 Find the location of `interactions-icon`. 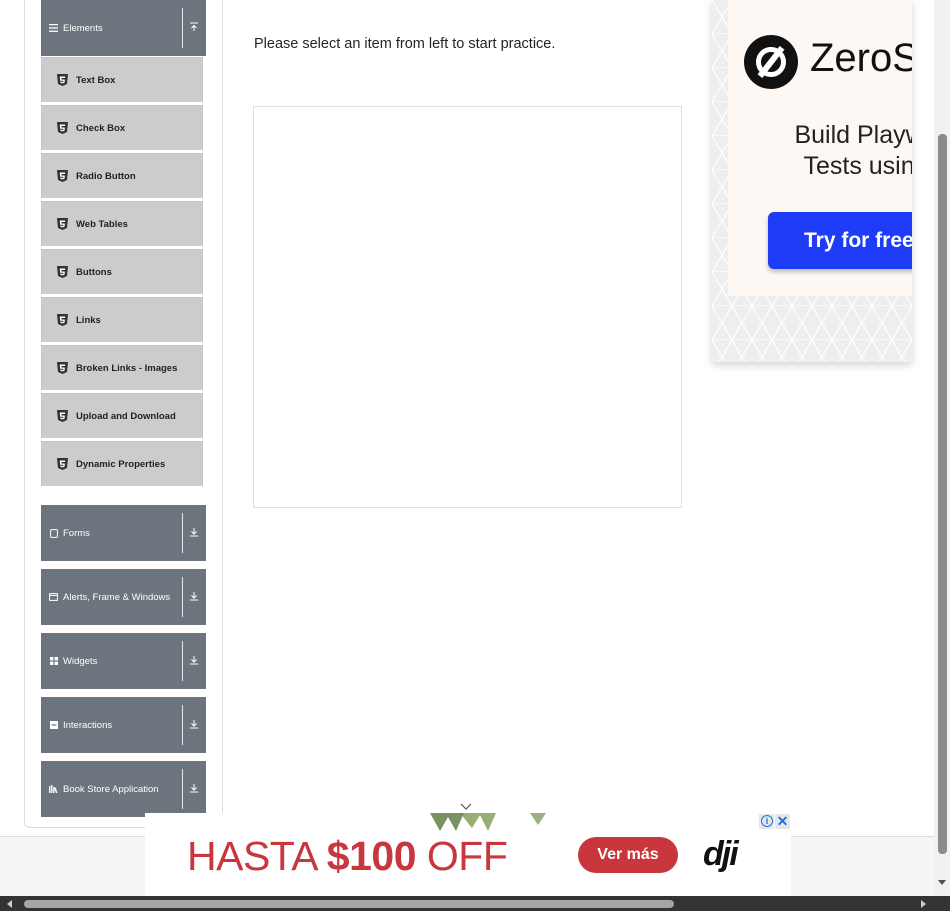

interactions-icon is located at coordinates (53, 725).